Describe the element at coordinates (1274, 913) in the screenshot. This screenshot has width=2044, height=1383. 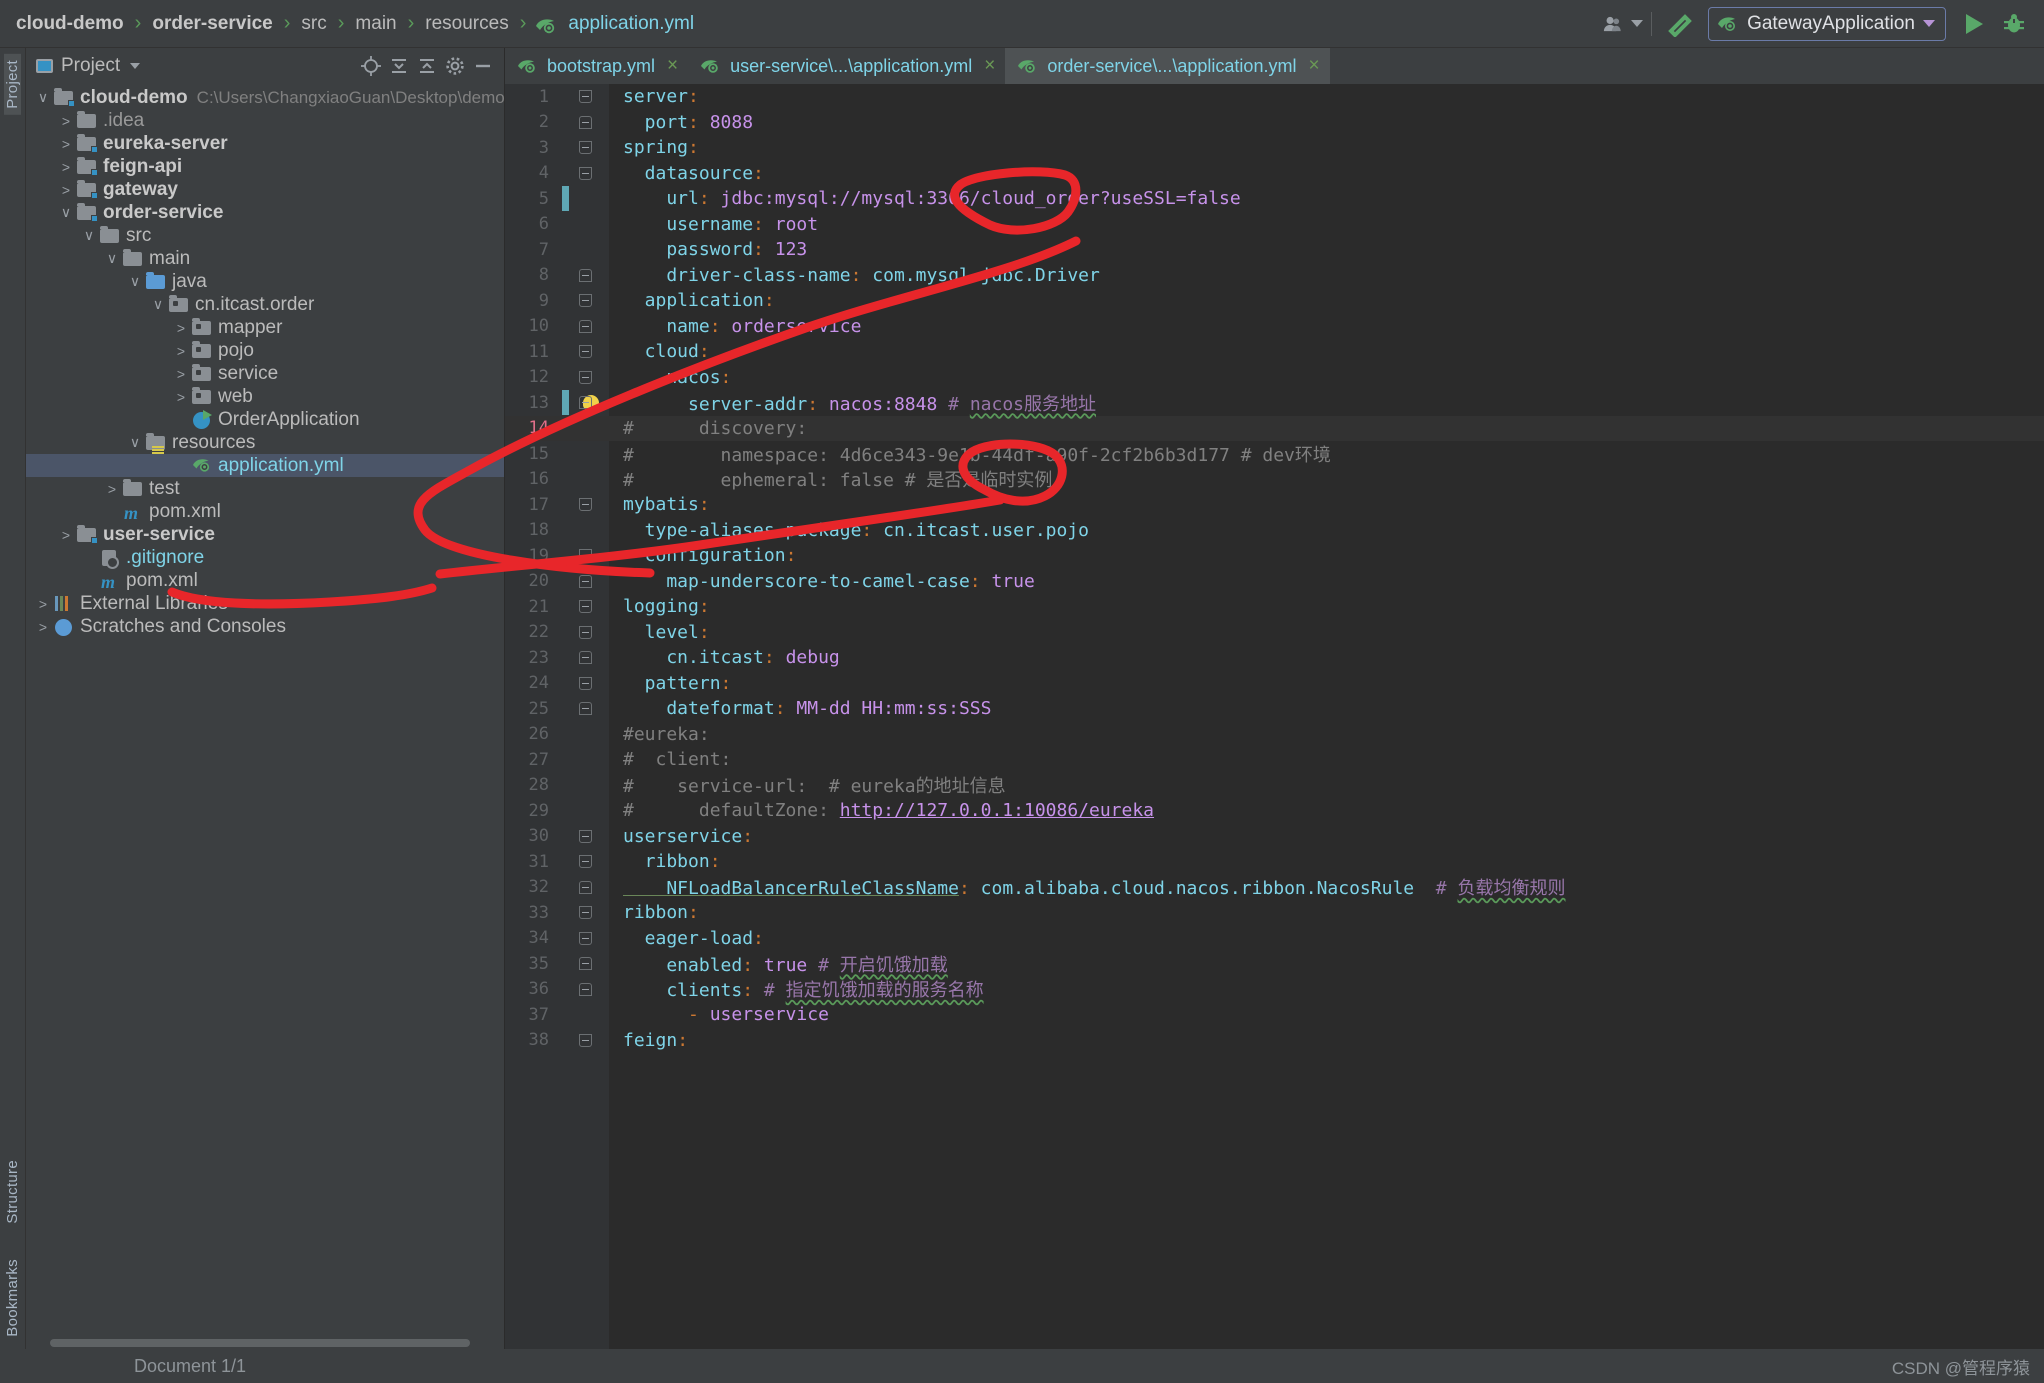
I see `code-line-33: 33 ribbon:` at that location.